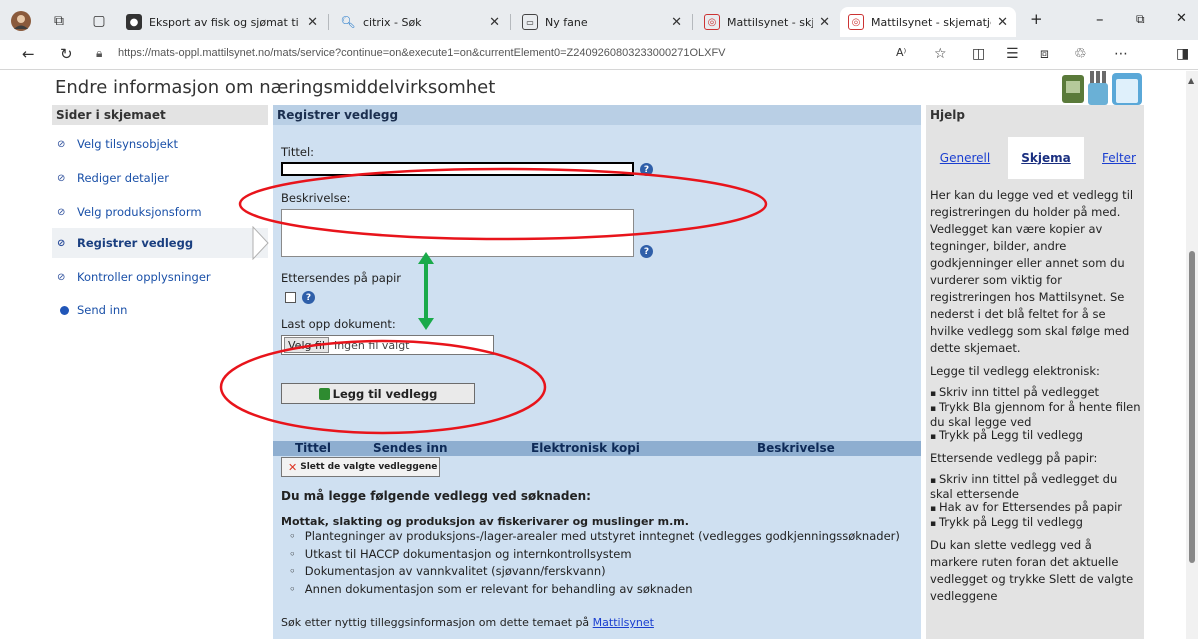  Describe the element at coordinates (978, 54) in the screenshot. I see `split-screen-icon: ◫` at that location.